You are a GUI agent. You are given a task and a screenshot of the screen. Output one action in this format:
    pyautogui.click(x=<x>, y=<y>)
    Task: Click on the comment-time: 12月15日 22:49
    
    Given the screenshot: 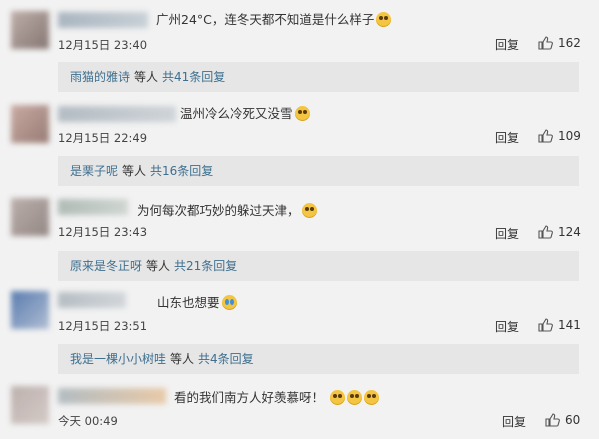 What is the action you would take?
    pyautogui.click(x=103, y=138)
    